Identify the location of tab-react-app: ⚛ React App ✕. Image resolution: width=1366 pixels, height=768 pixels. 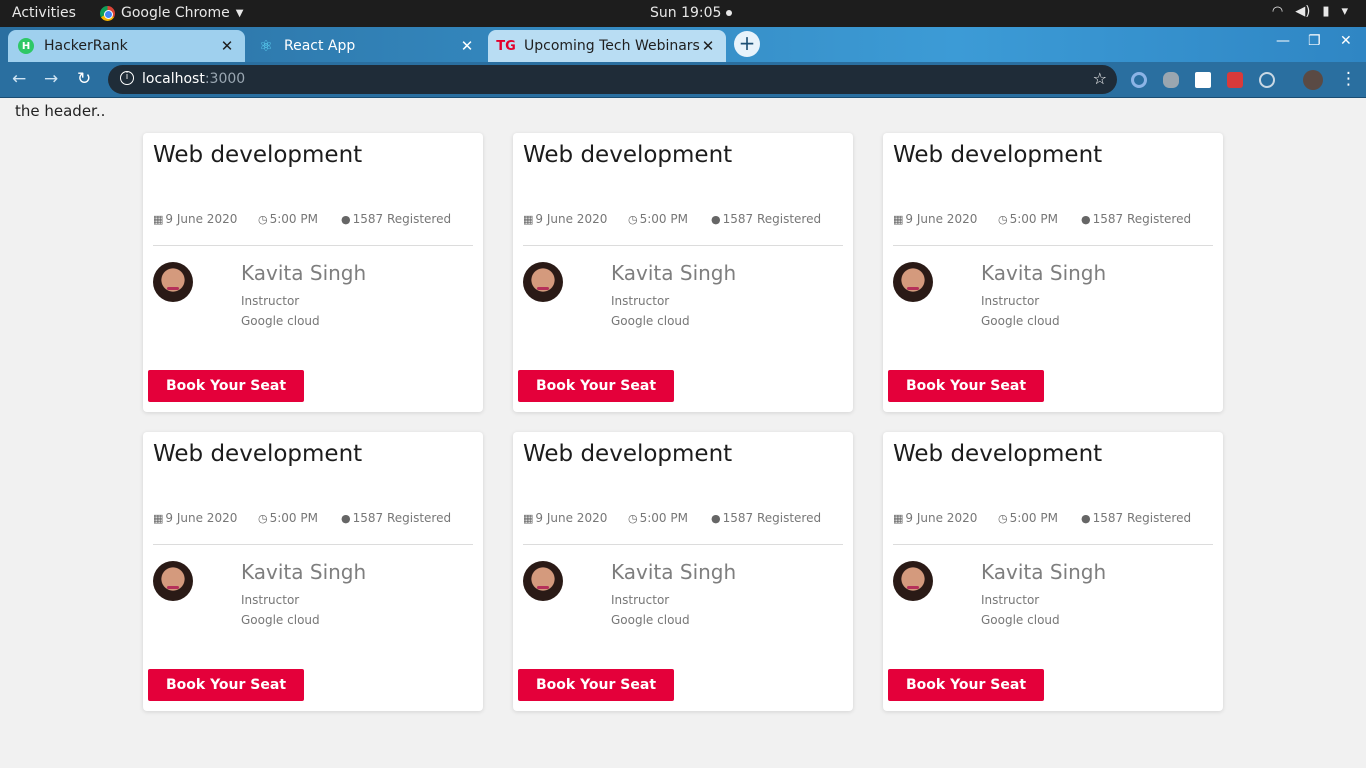
(366, 46).